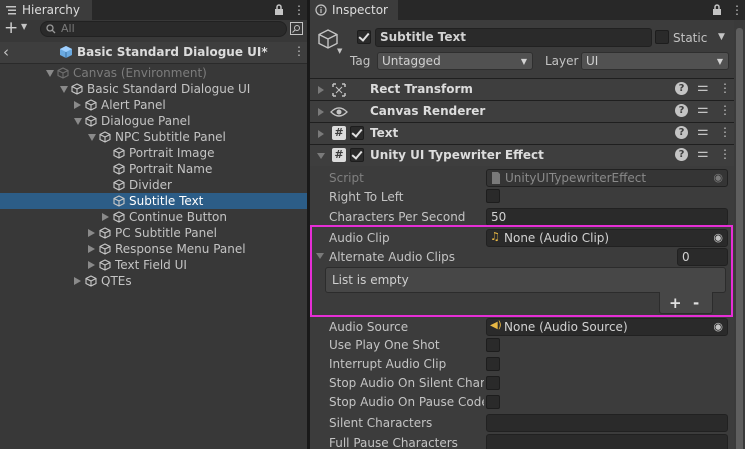 This screenshot has width=745, height=449. Describe the element at coordinates (153, 281) in the screenshot. I see `hierarchy-row: QTEs` at that location.